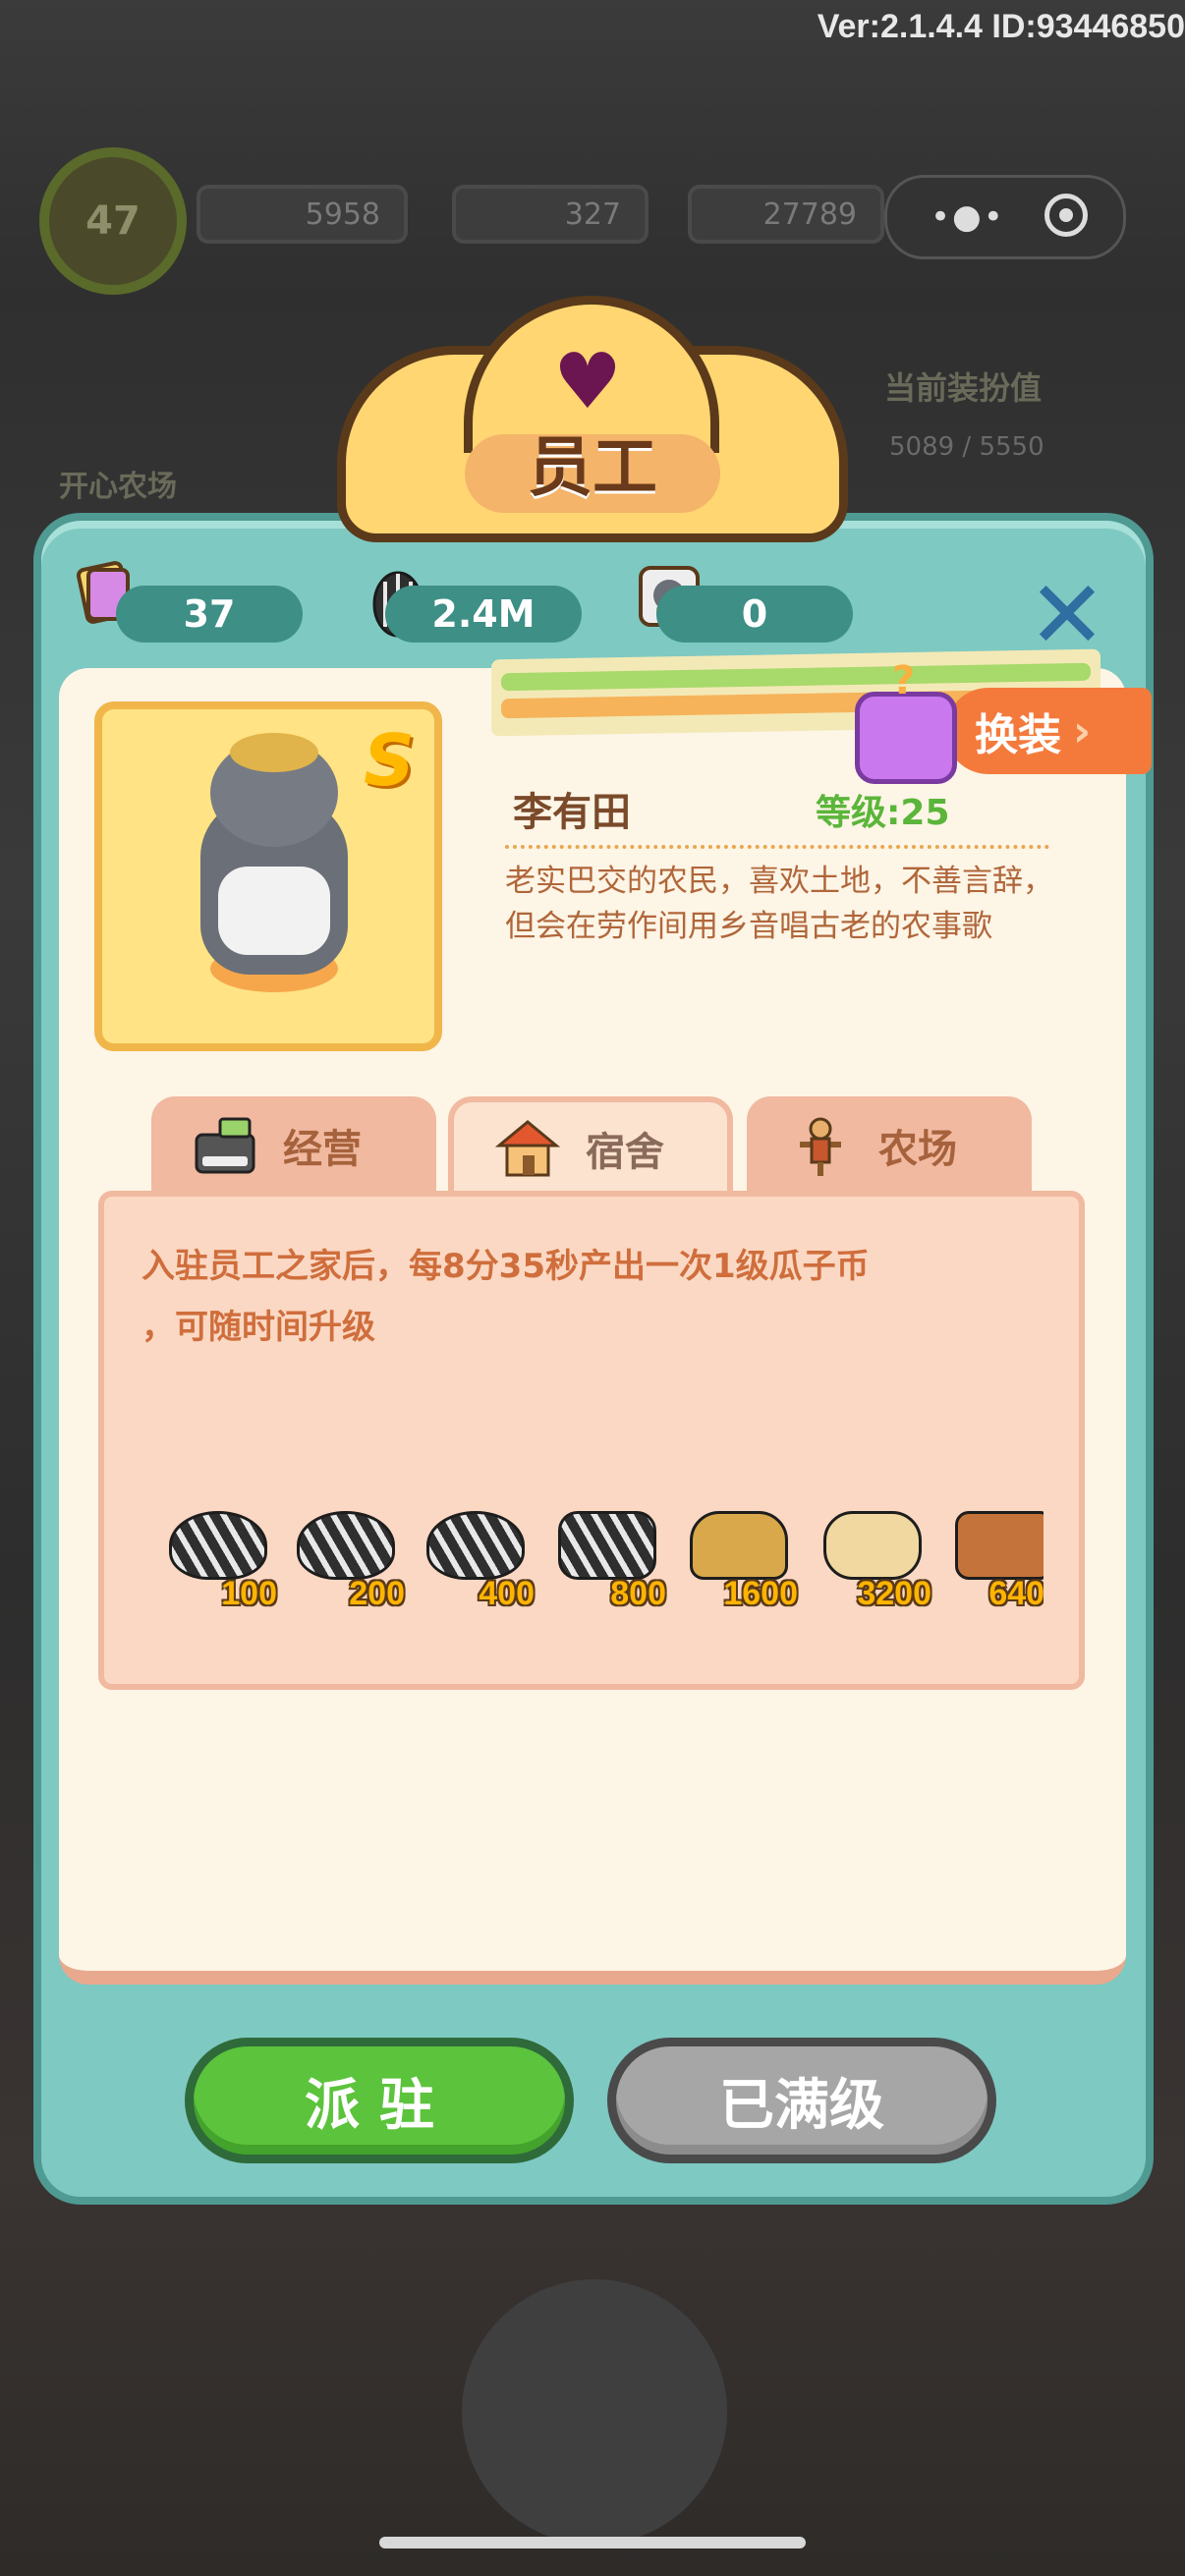 The width and height of the screenshot is (1185, 2576). What do you see at coordinates (873, 1545) in the screenshot?
I see `seed-sack-icon` at bounding box center [873, 1545].